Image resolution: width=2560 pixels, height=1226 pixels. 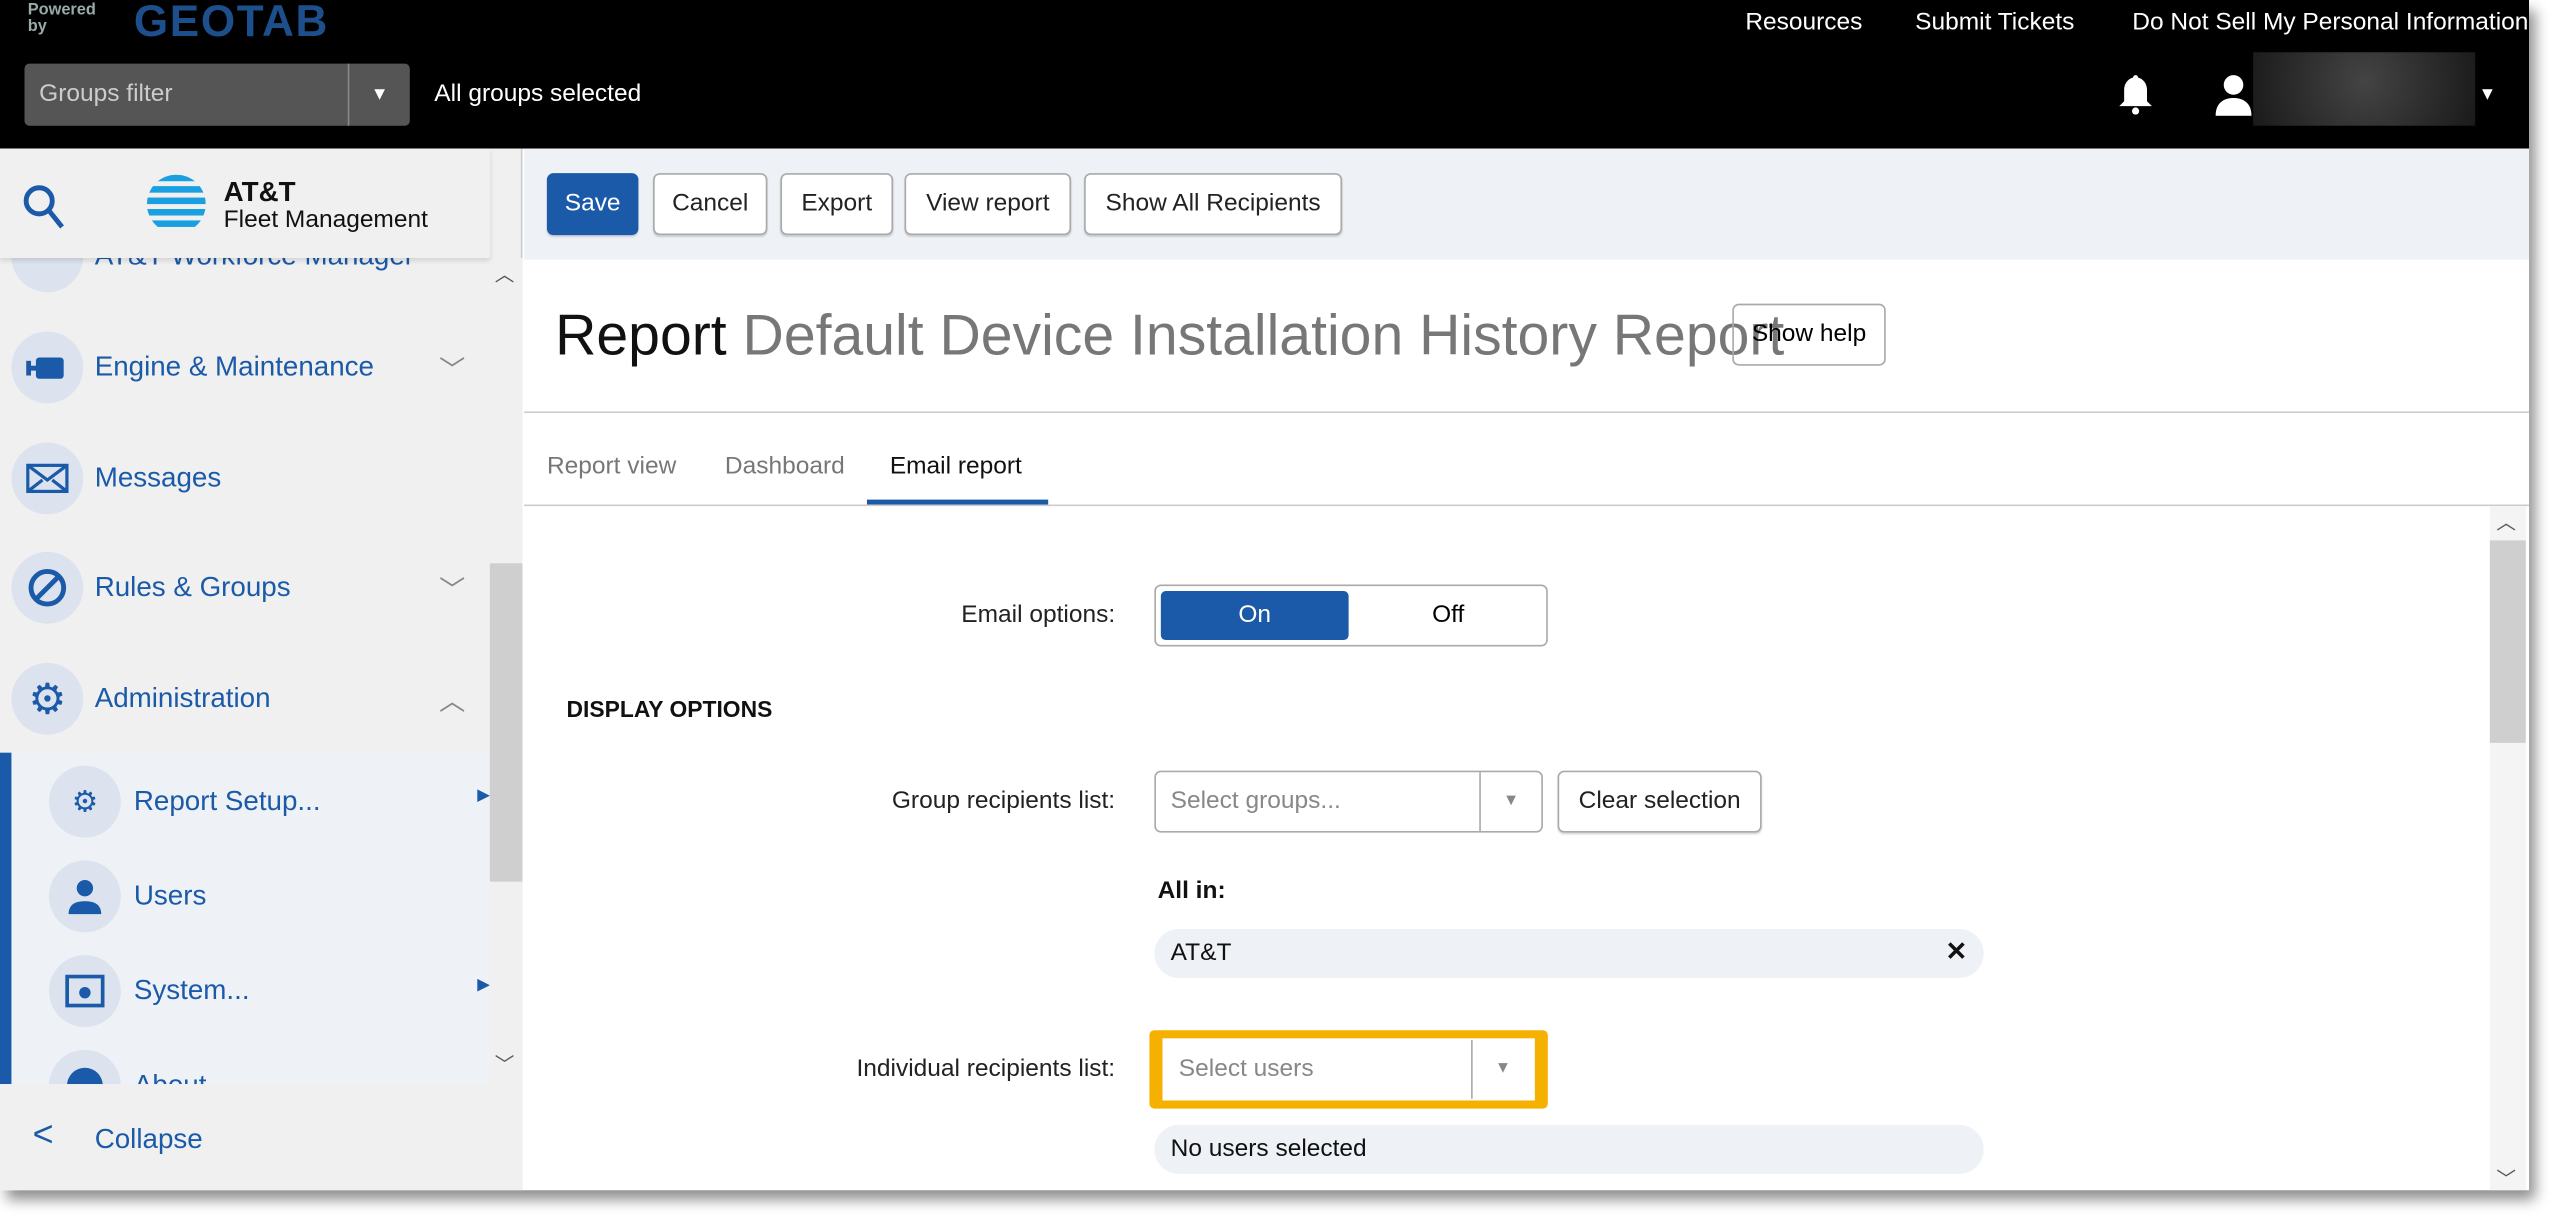 I want to click on about-clip: About, so click(x=245, y=1066).